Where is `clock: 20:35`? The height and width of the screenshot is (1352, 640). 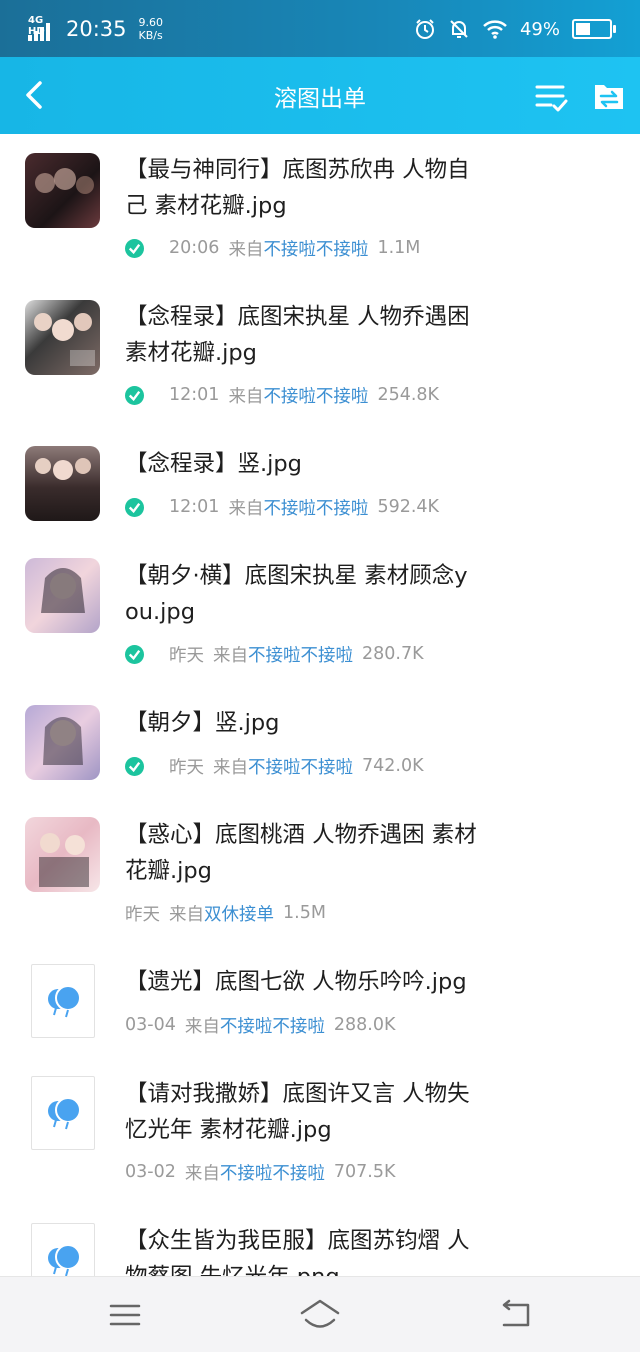
clock: 20:35 is located at coordinates (96, 29).